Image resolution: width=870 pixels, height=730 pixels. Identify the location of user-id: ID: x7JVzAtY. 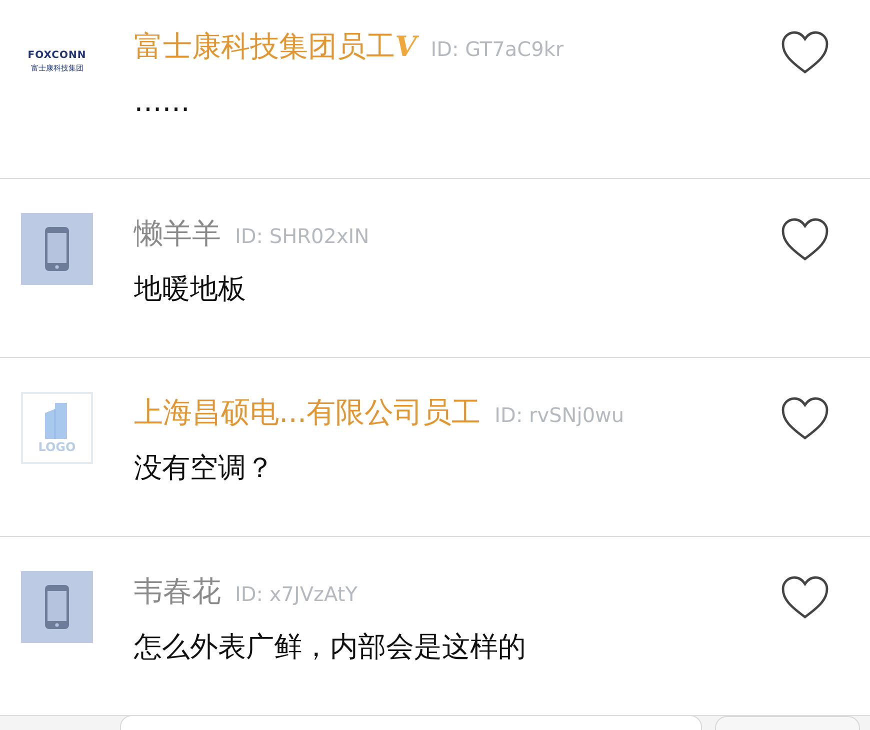
(296, 594).